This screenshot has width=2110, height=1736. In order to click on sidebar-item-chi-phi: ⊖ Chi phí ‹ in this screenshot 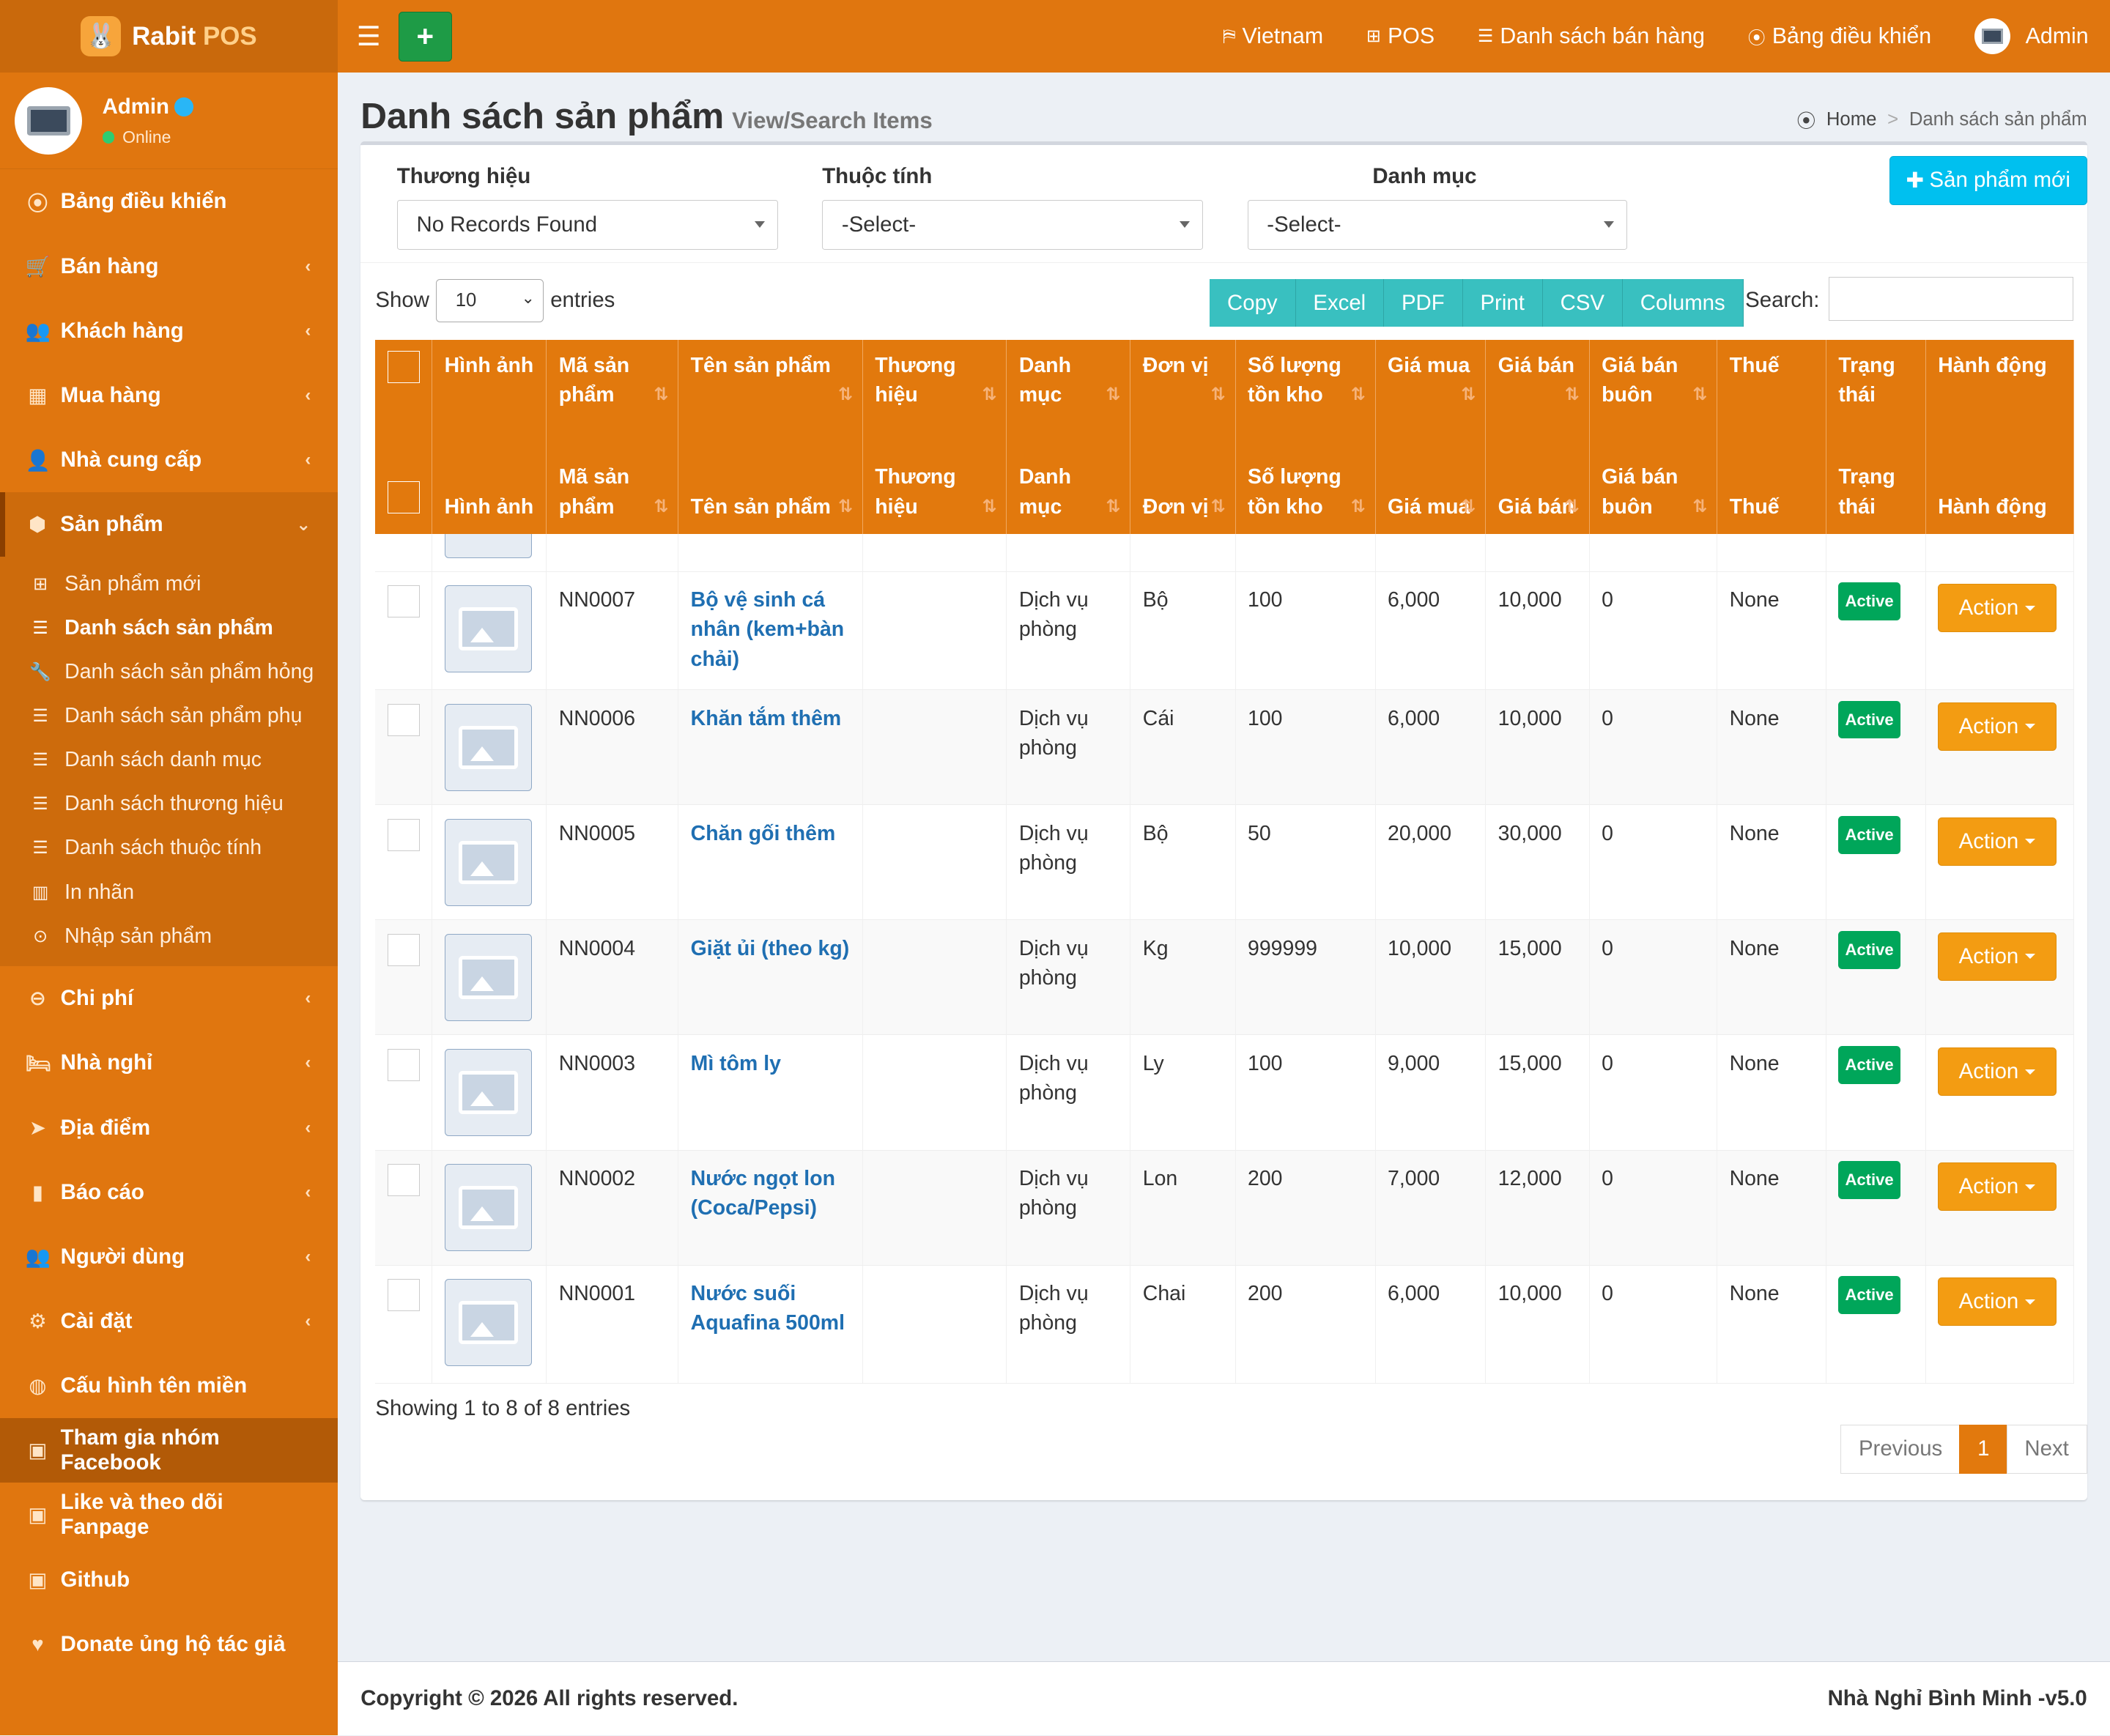, I will do `click(169, 998)`.